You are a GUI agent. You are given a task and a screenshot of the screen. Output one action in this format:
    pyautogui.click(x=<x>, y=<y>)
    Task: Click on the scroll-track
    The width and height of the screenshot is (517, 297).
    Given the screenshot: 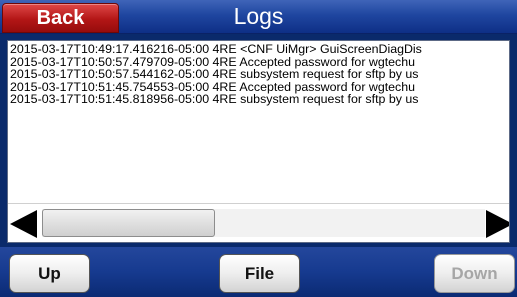 What is the action you would take?
    pyautogui.click(x=263, y=223)
    